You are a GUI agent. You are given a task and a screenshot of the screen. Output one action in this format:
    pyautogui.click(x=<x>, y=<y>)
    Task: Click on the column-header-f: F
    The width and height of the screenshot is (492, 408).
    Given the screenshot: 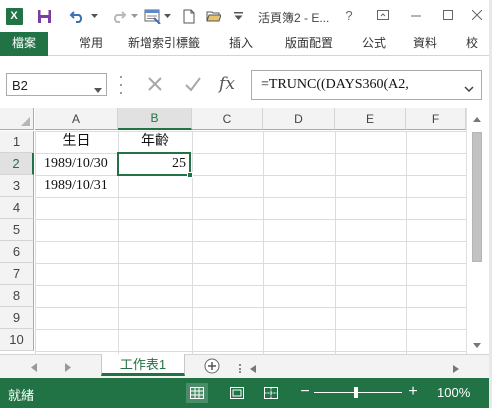 What is the action you would take?
    pyautogui.click(x=436, y=119)
    